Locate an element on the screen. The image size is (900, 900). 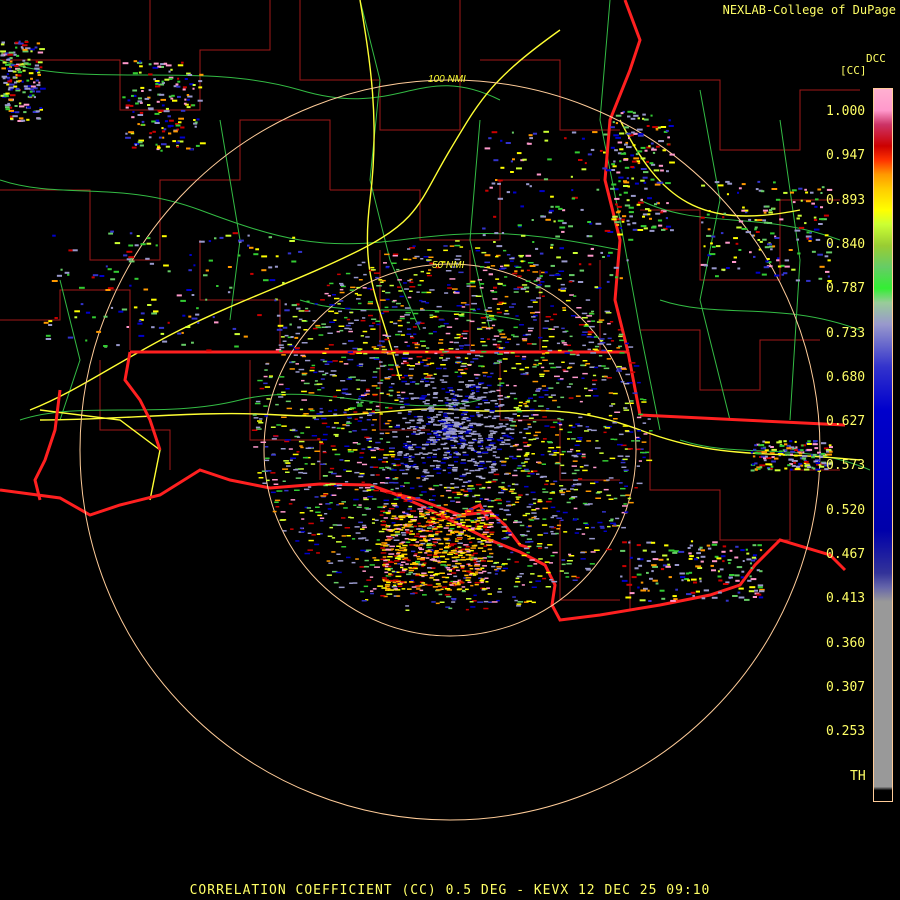
scale-label: 0.787 is located at coordinates (846, 289).